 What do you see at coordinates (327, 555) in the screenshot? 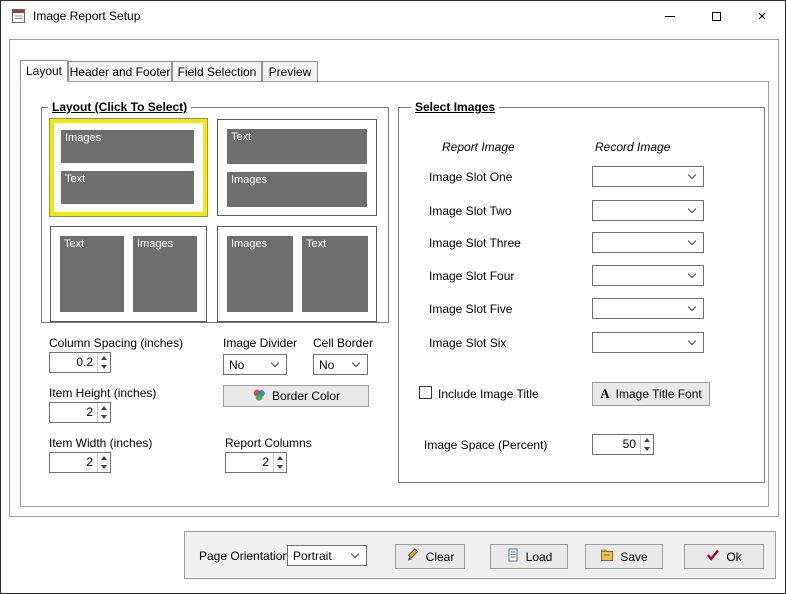
I see `page-orientation-select: Portrait` at bounding box center [327, 555].